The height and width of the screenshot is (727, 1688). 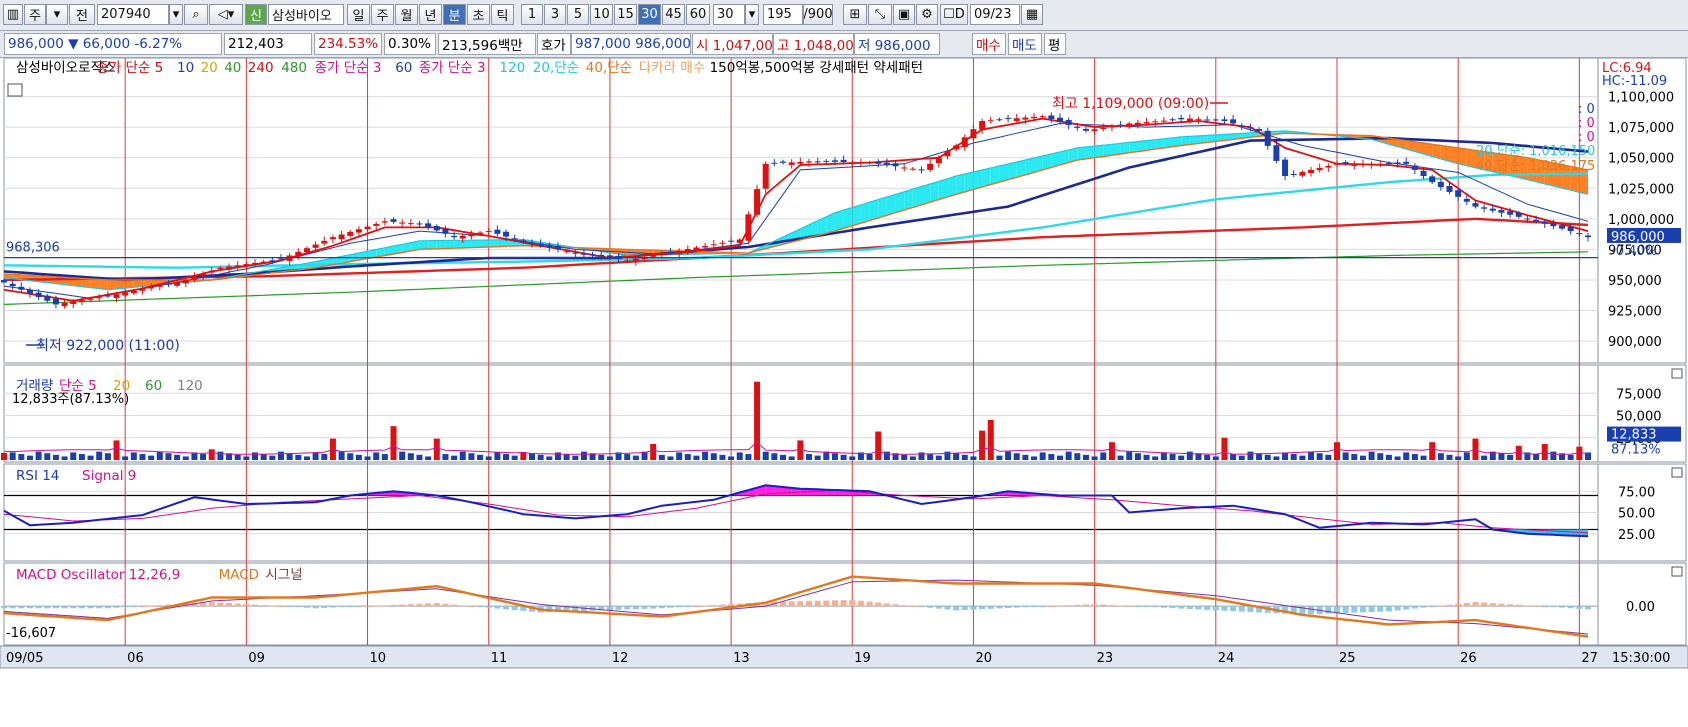 I want to click on indicator-icon: ⊞, so click(x=855, y=14).